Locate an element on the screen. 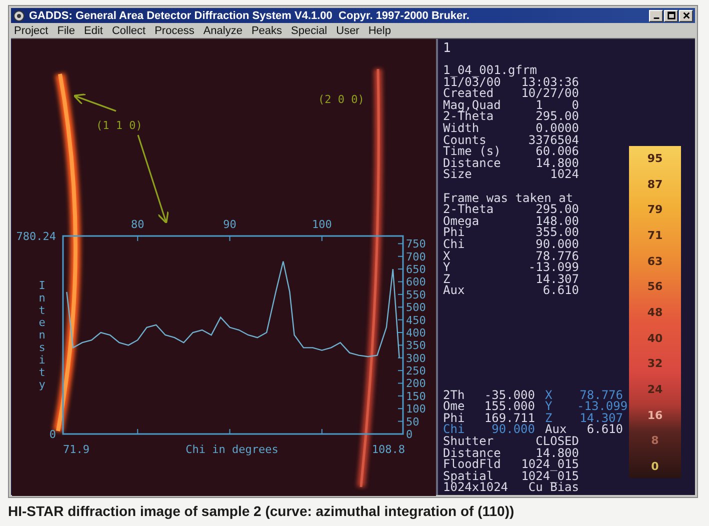 The image size is (709, 526). axis-title: Chi in degrees is located at coordinates (232, 449).